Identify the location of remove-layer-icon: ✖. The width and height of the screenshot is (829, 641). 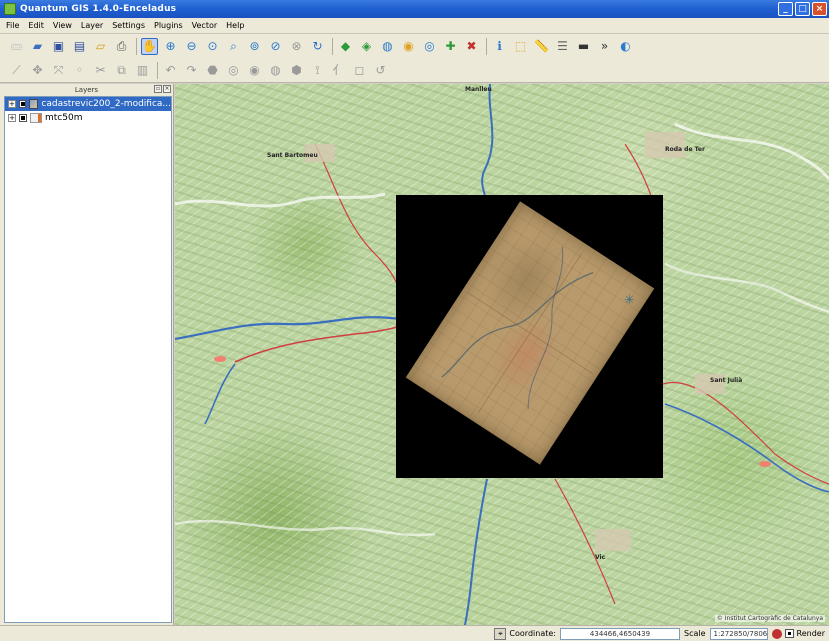
(471, 46).